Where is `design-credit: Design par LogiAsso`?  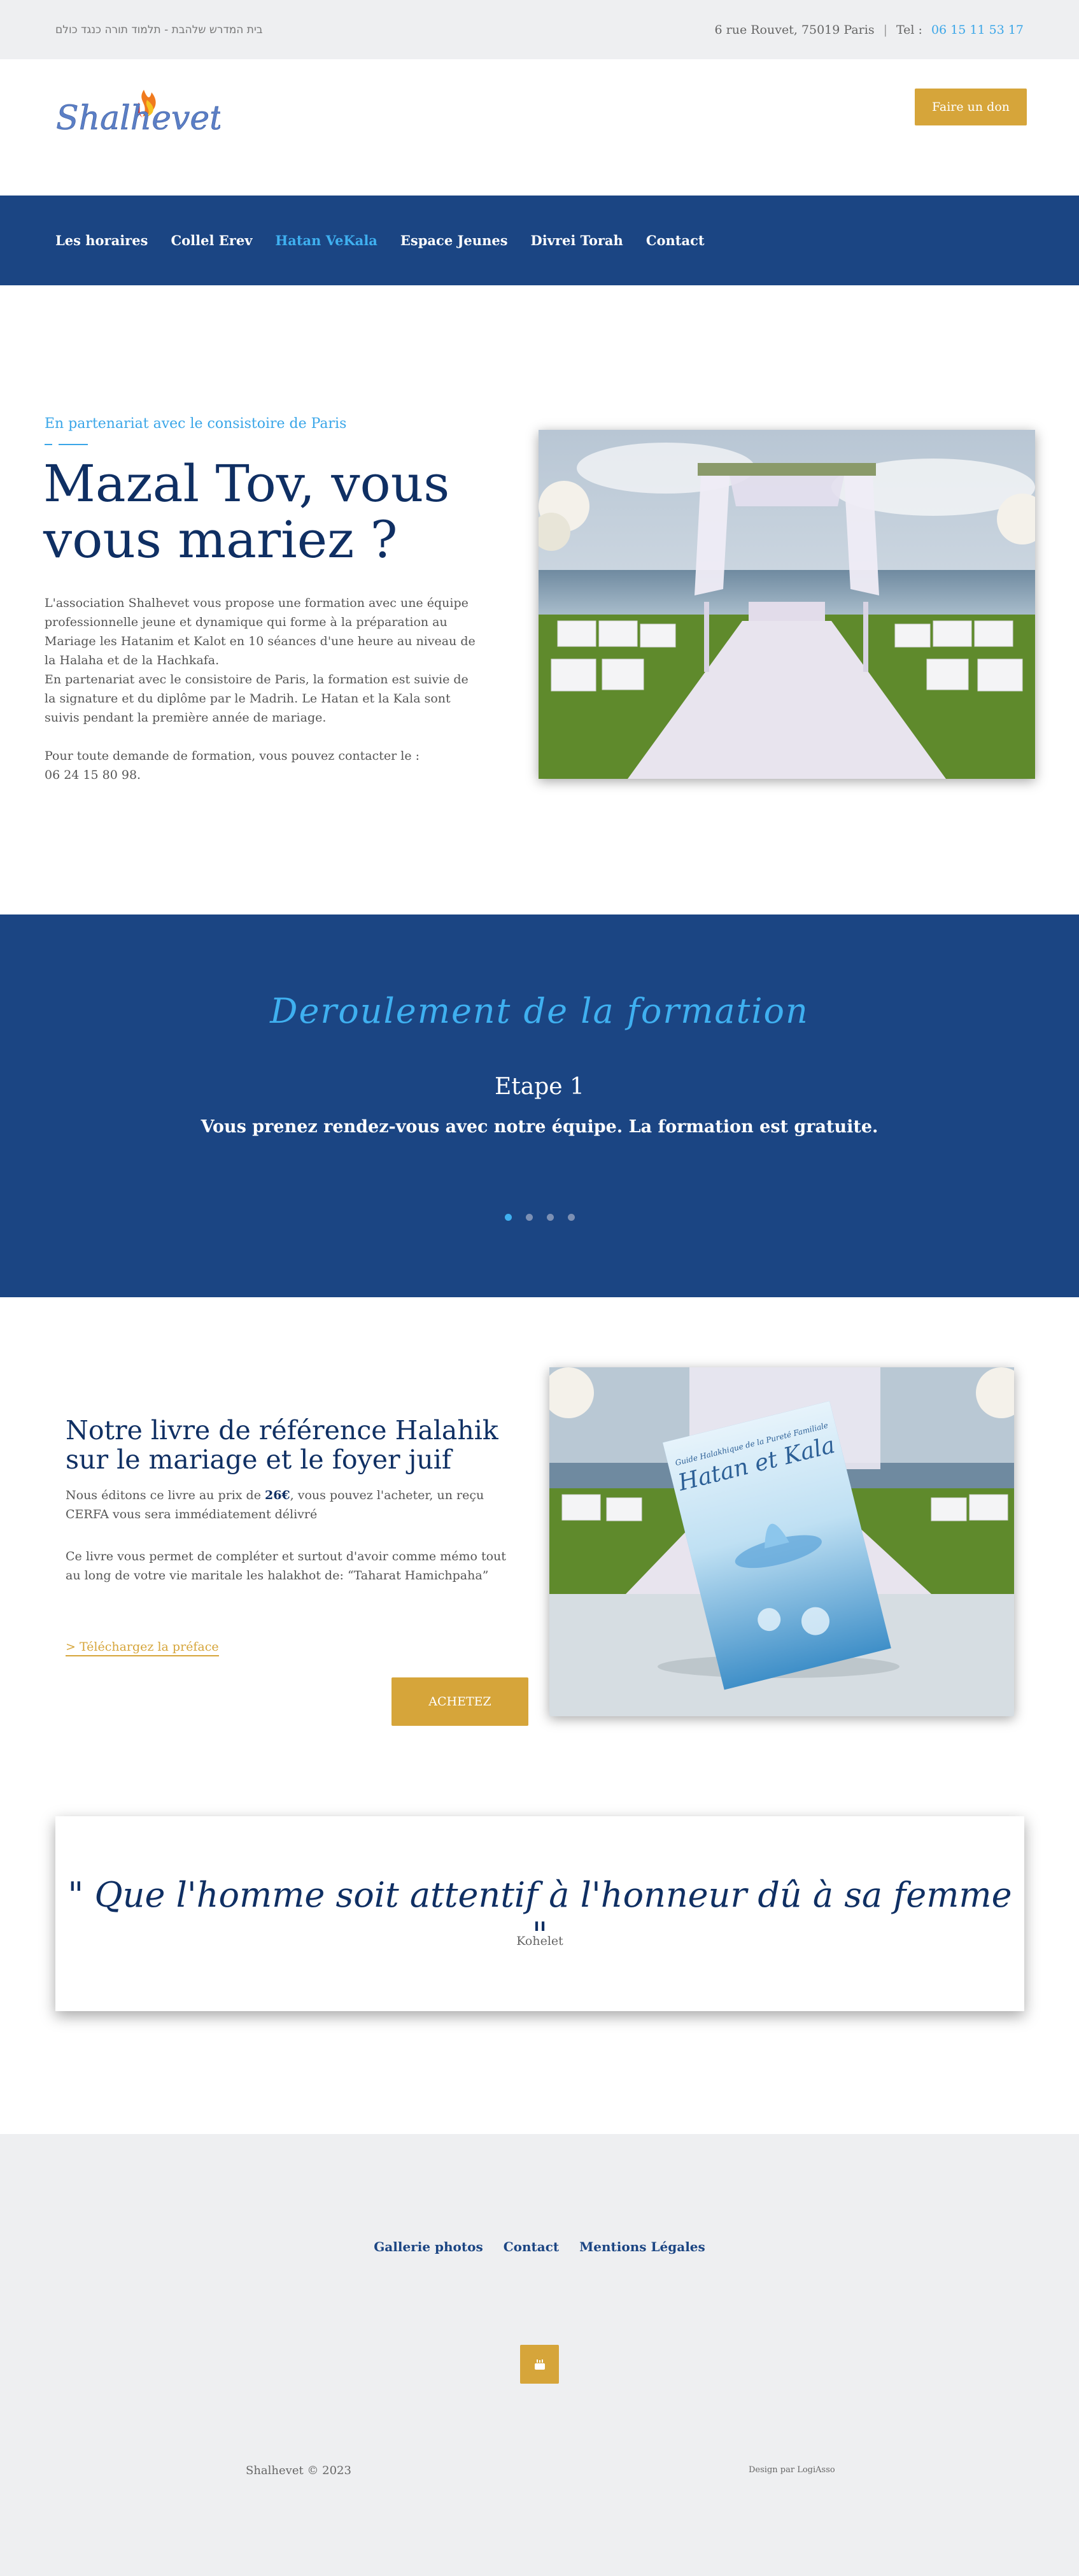
design-credit: Design par LogiAsso is located at coordinates (792, 2470).